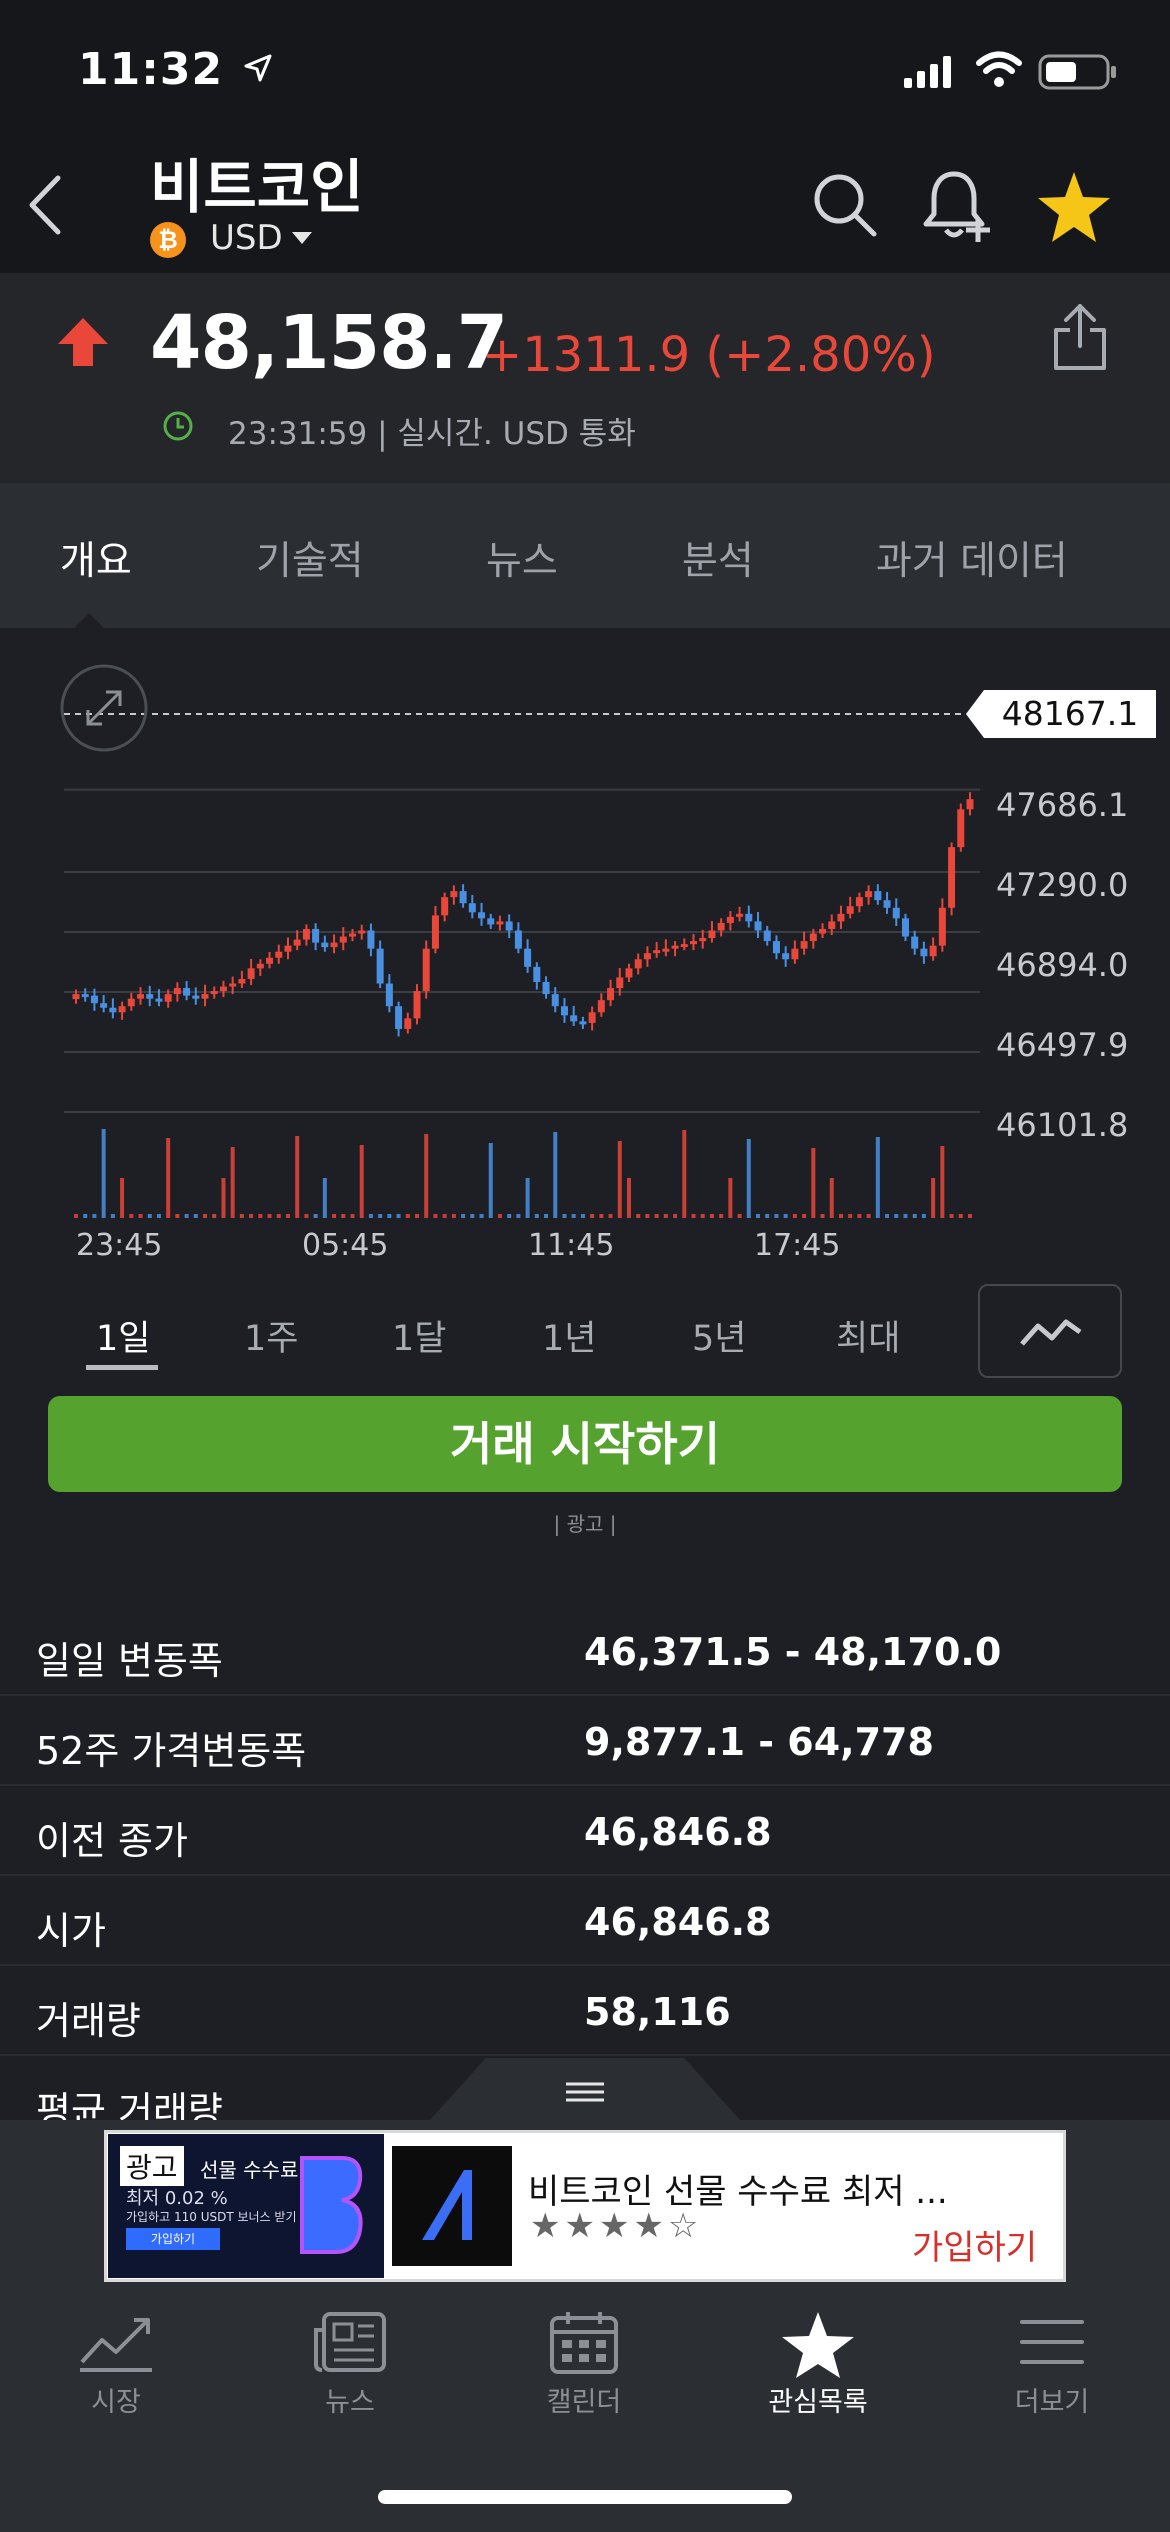 The image size is (1170, 2532). What do you see at coordinates (585, 1444) in the screenshot?
I see `start-trading-button: 거래 시작하기` at bounding box center [585, 1444].